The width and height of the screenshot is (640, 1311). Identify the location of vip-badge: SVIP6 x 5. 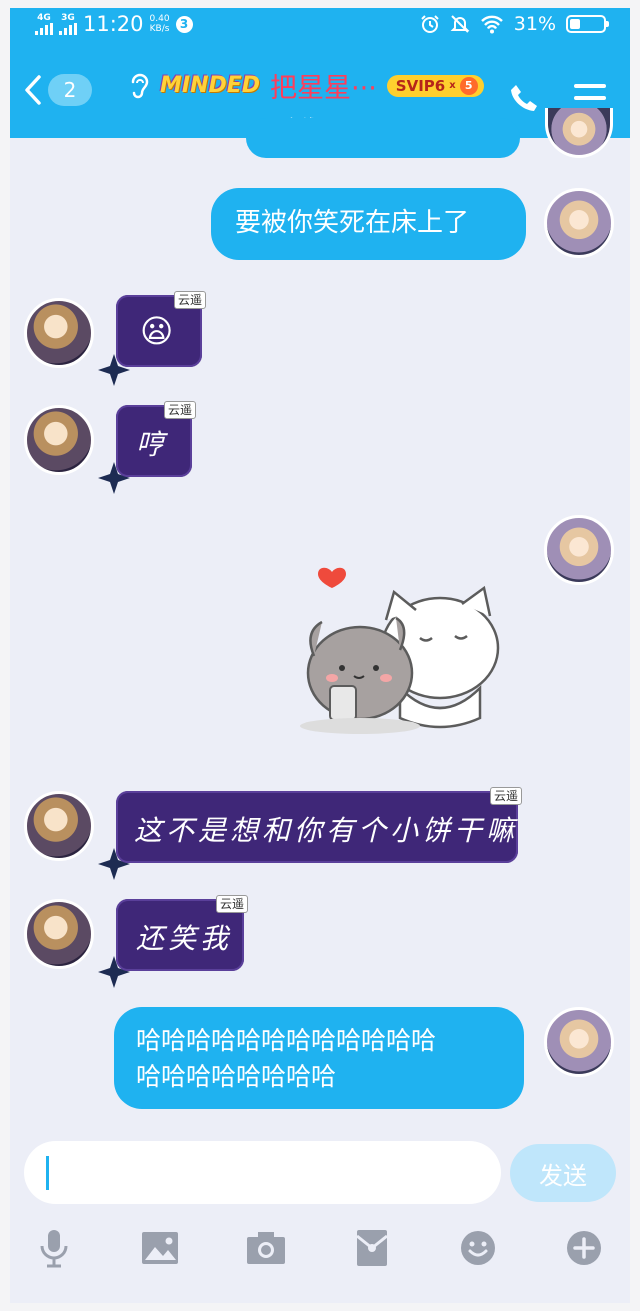
(435, 85).